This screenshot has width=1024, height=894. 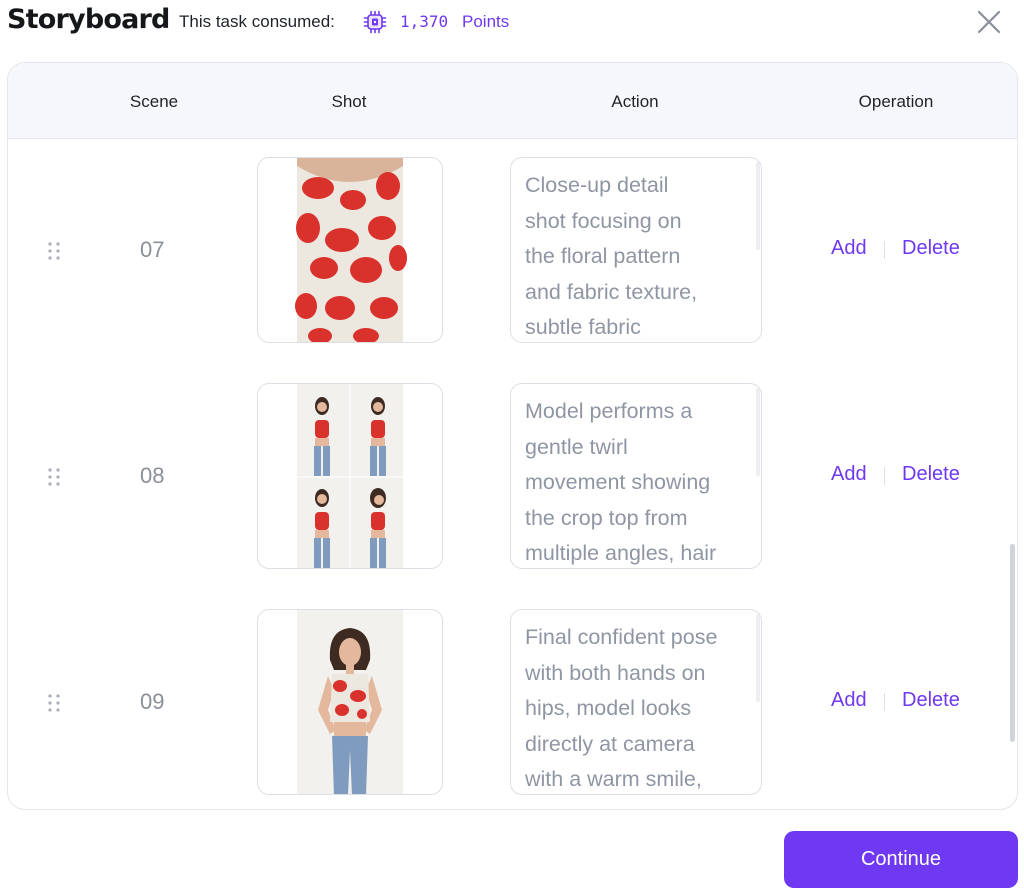 What do you see at coordinates (512, 101) in the screenshot?
I see `table-header: Scene Shot Action Operation` at bounding box center [512, 101].